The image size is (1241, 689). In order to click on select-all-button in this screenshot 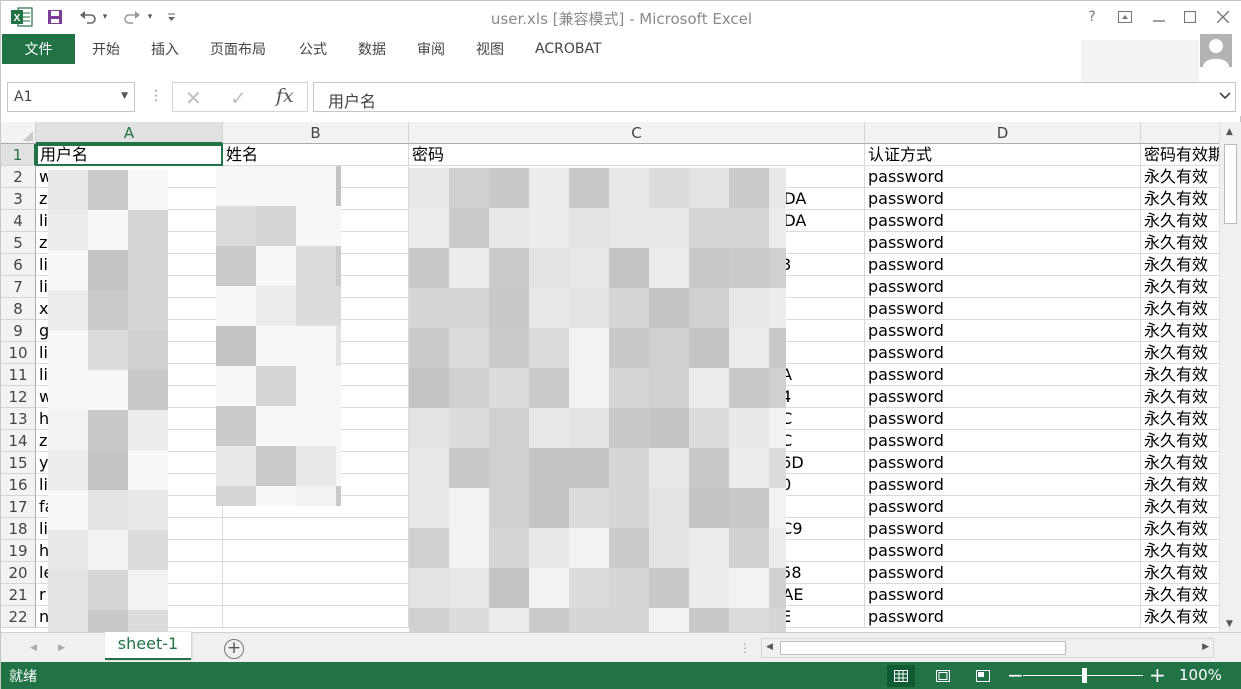, I will do `click(18, 133)`.